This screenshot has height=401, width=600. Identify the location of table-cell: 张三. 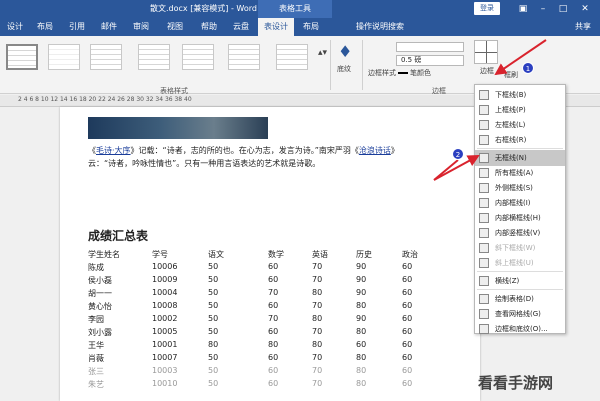
(96, 371).